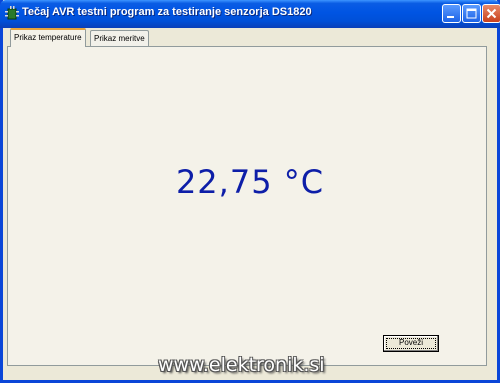  I want to click on tab-measurement-display: Prikaz meritve, so click(119, 38).